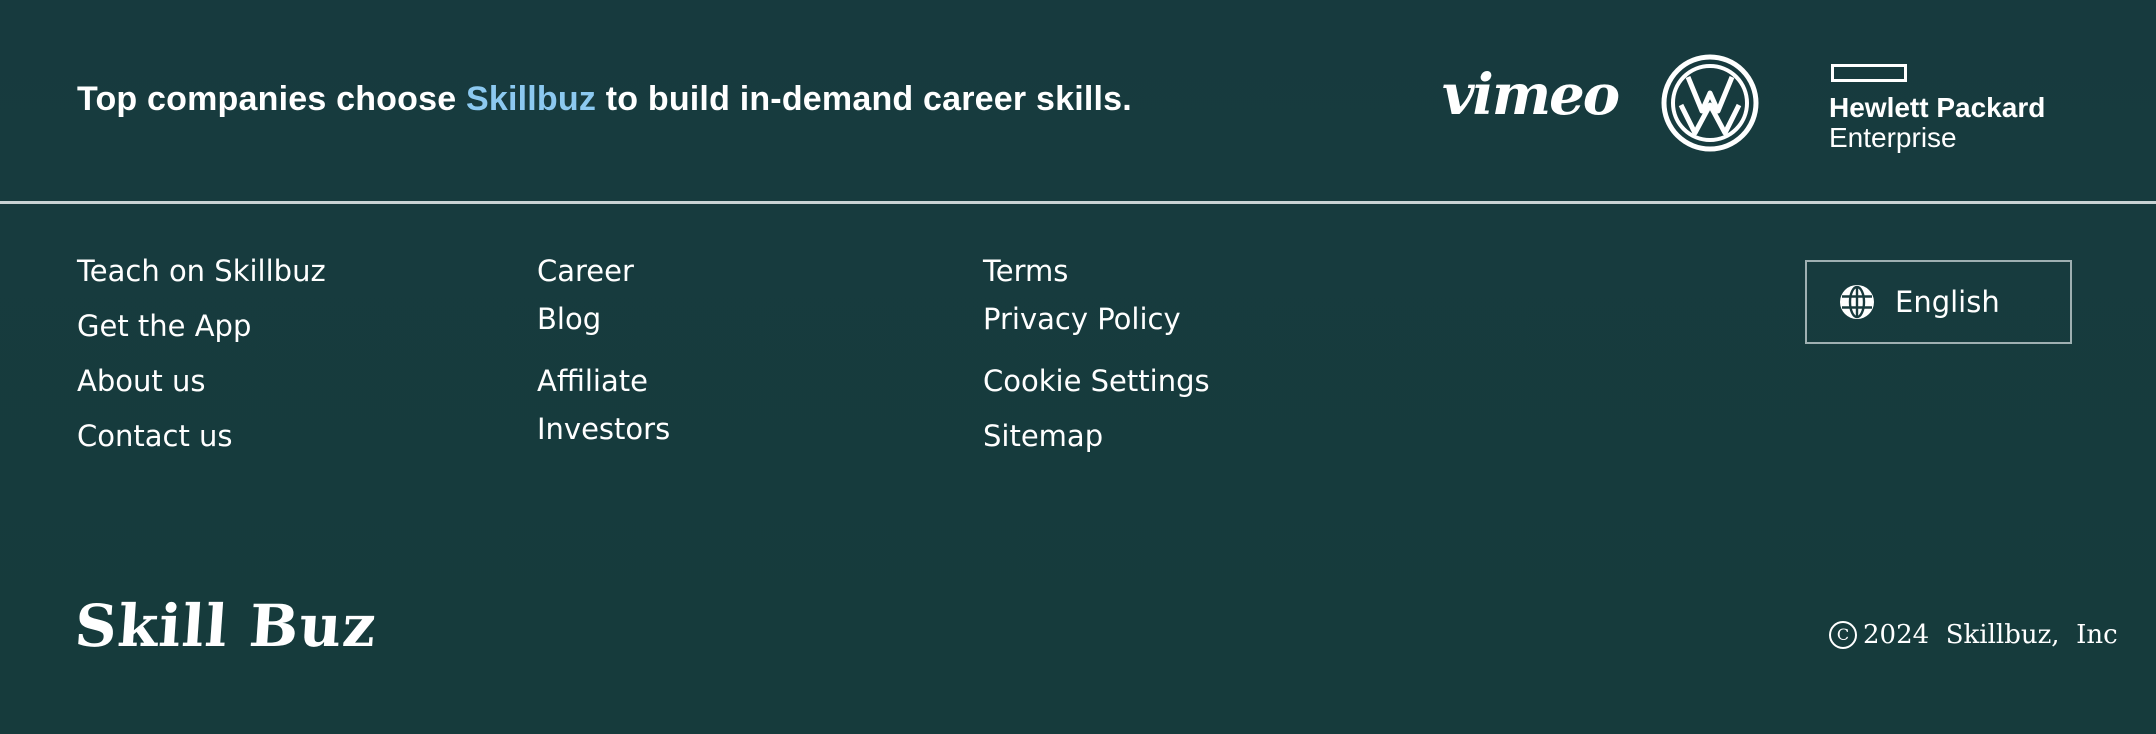  I want to click on hpe-logo-line2: Enterprise, so click(1893, 137).